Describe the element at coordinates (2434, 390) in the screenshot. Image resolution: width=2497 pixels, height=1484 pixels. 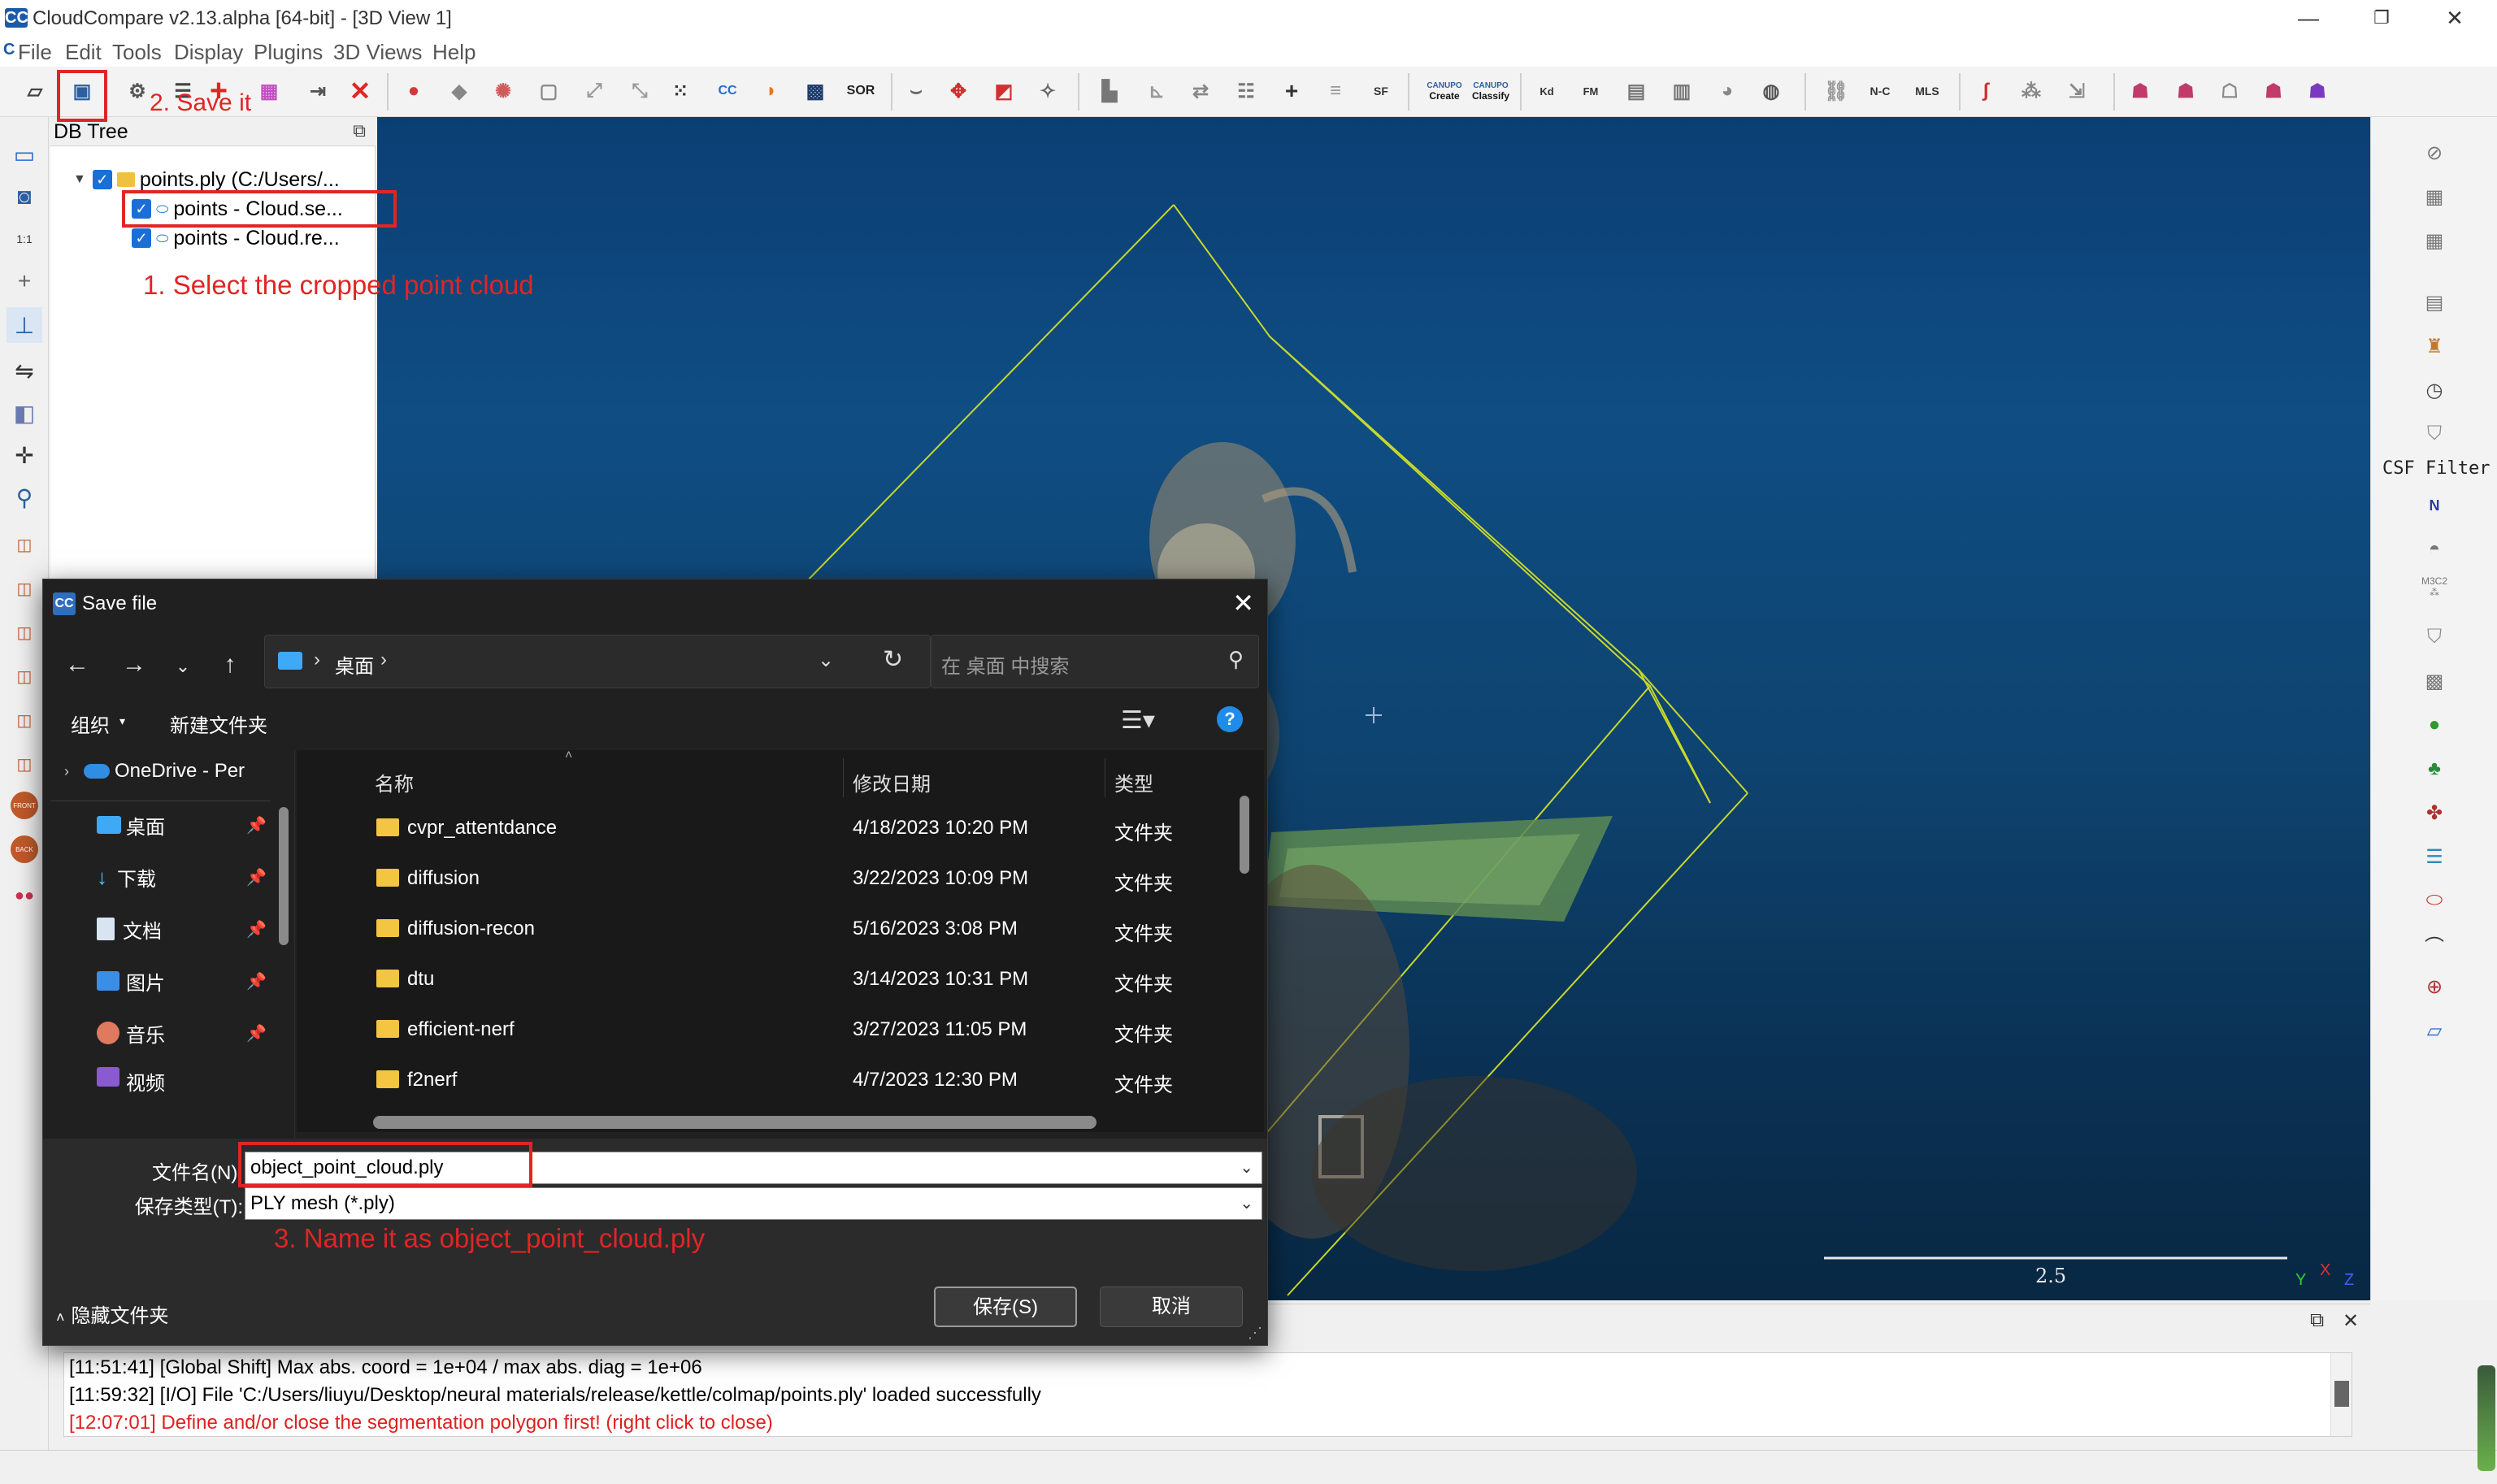
I see `clock-icon: ◷` at that location.